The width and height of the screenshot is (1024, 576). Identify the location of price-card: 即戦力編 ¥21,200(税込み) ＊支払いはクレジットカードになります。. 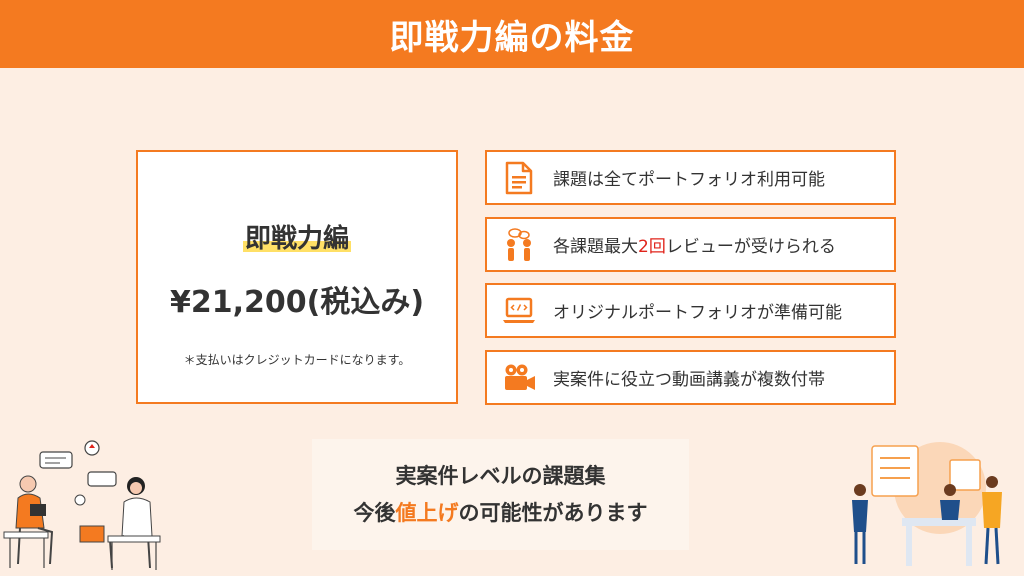
(297, 277).